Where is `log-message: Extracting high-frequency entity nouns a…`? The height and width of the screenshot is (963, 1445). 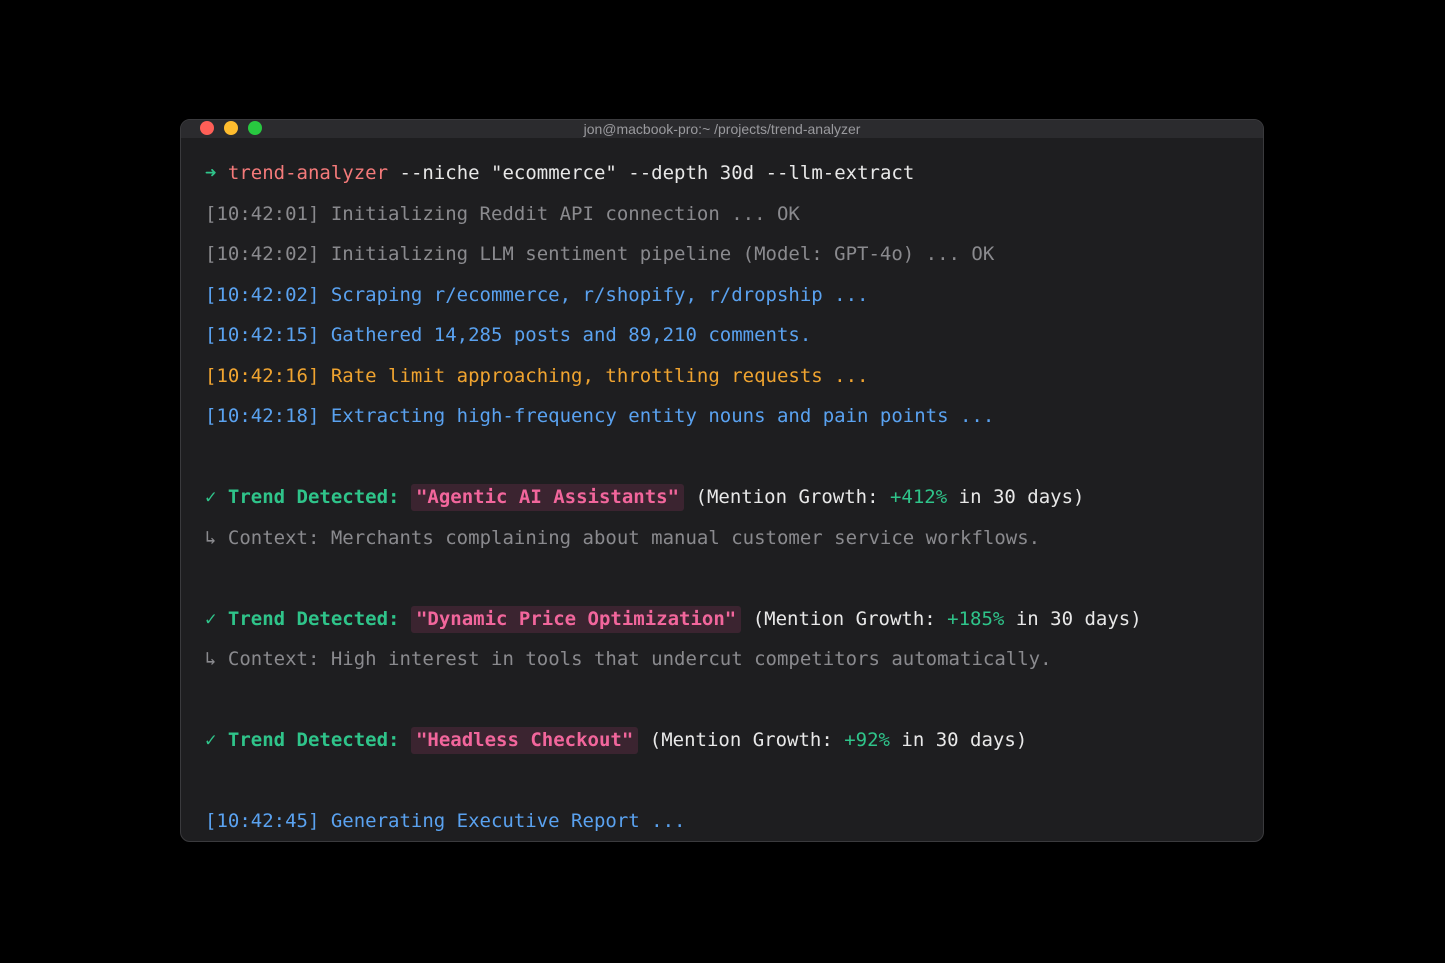 log-message: Extracting high-frequency entity nouns a… is located at coordinates (662, 416).